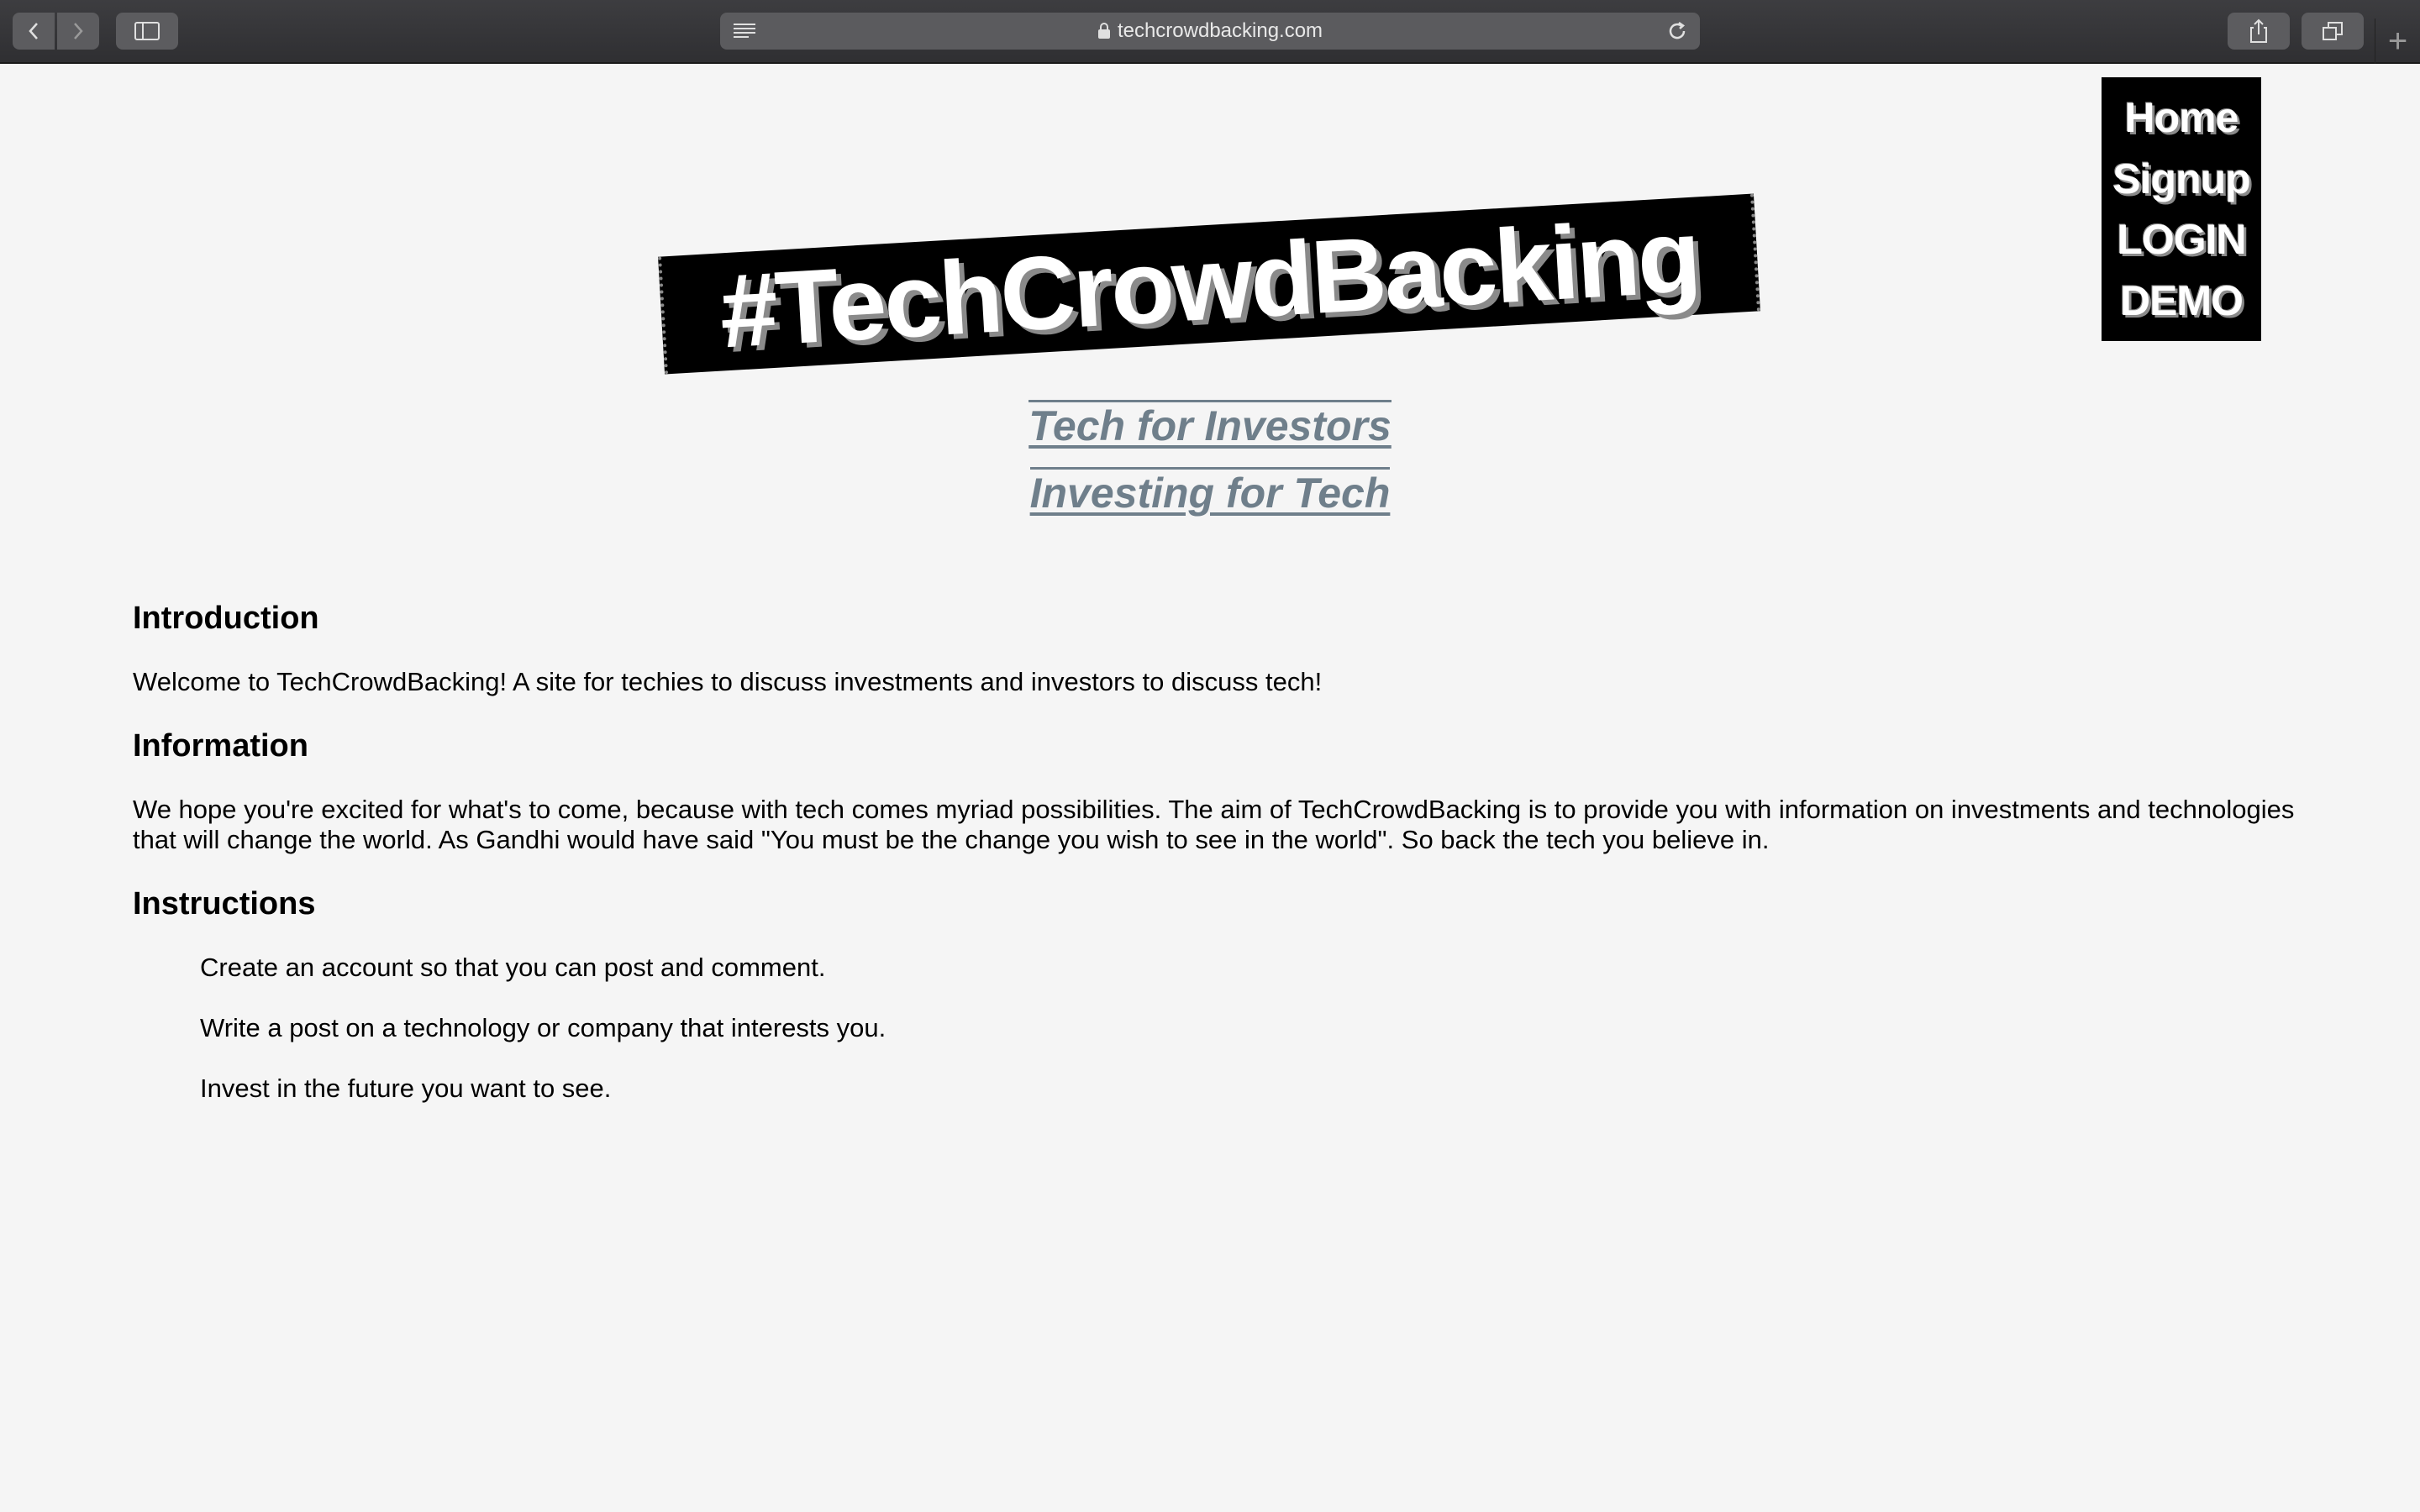 The width and height of the screenshot is (2420, 1512). I want to click on nav-demo-link: DEMO, so click(2182, 301).